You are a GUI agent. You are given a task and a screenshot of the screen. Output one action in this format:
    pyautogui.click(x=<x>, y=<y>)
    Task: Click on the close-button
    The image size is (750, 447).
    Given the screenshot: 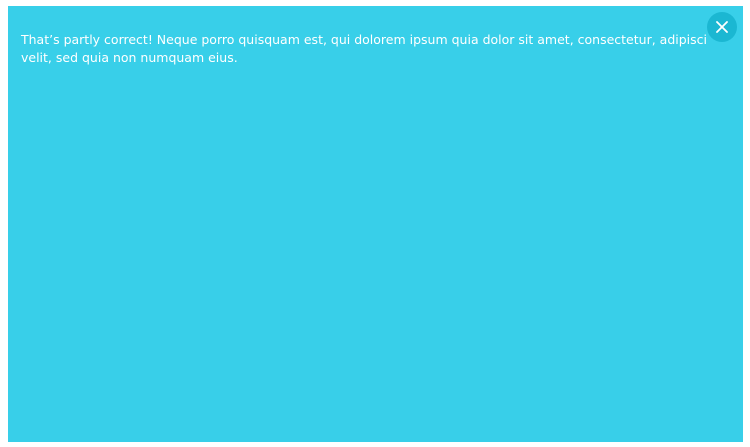 What is the action you would take?
    pyautogui.click(x=722, y=27)
    